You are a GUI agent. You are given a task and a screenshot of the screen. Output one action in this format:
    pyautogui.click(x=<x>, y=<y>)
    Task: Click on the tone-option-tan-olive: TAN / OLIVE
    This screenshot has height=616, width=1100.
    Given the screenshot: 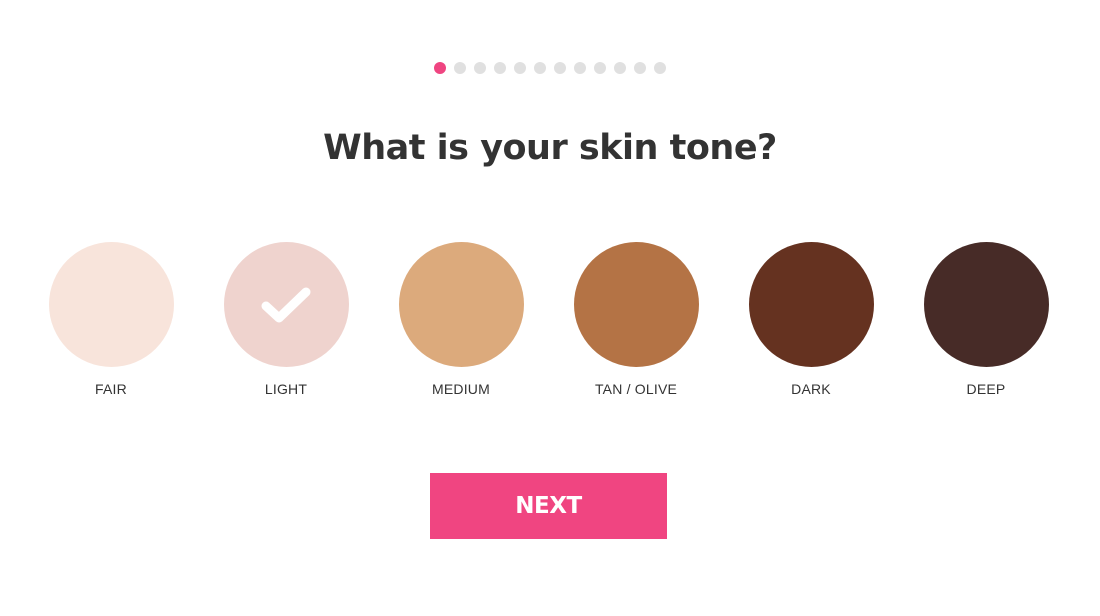 What is the action you would take?
    pyautogui.click(x=636, y=319)
    